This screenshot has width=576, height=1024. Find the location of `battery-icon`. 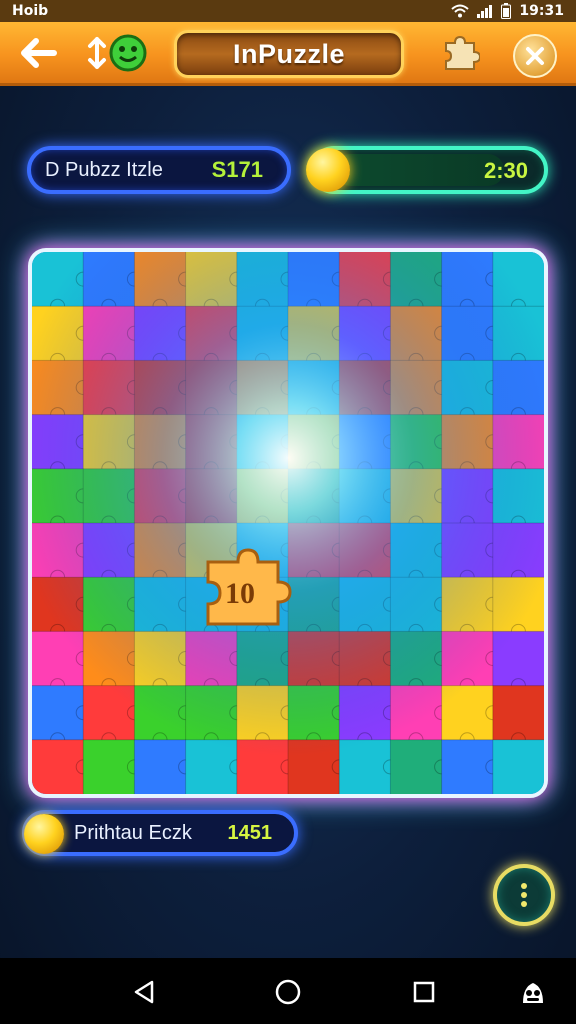

battery-icon is located at coordinates (506, 11).